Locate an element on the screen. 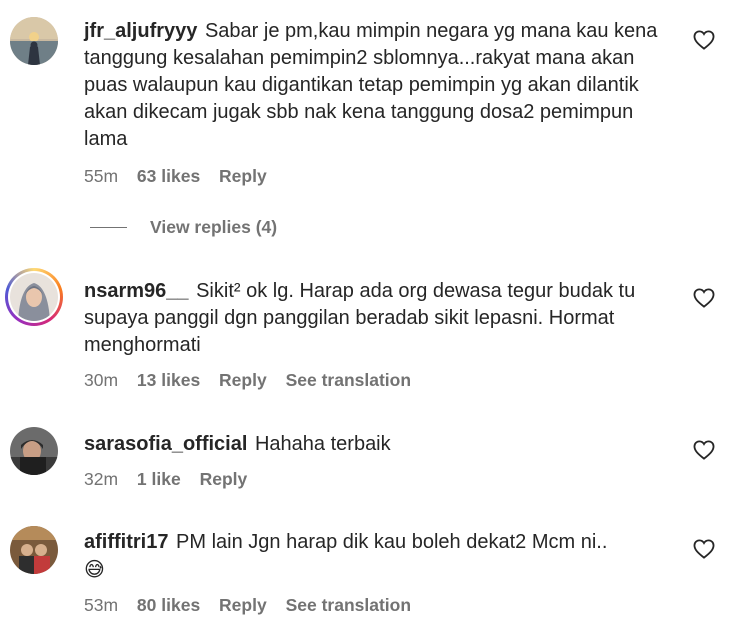  sweat-smile-emoji: 😅 is located at coordinates (94, 569).